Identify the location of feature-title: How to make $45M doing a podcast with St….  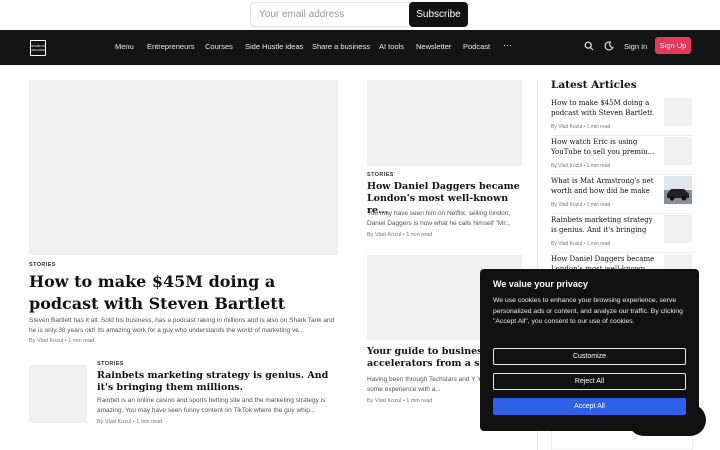
(184, 293).